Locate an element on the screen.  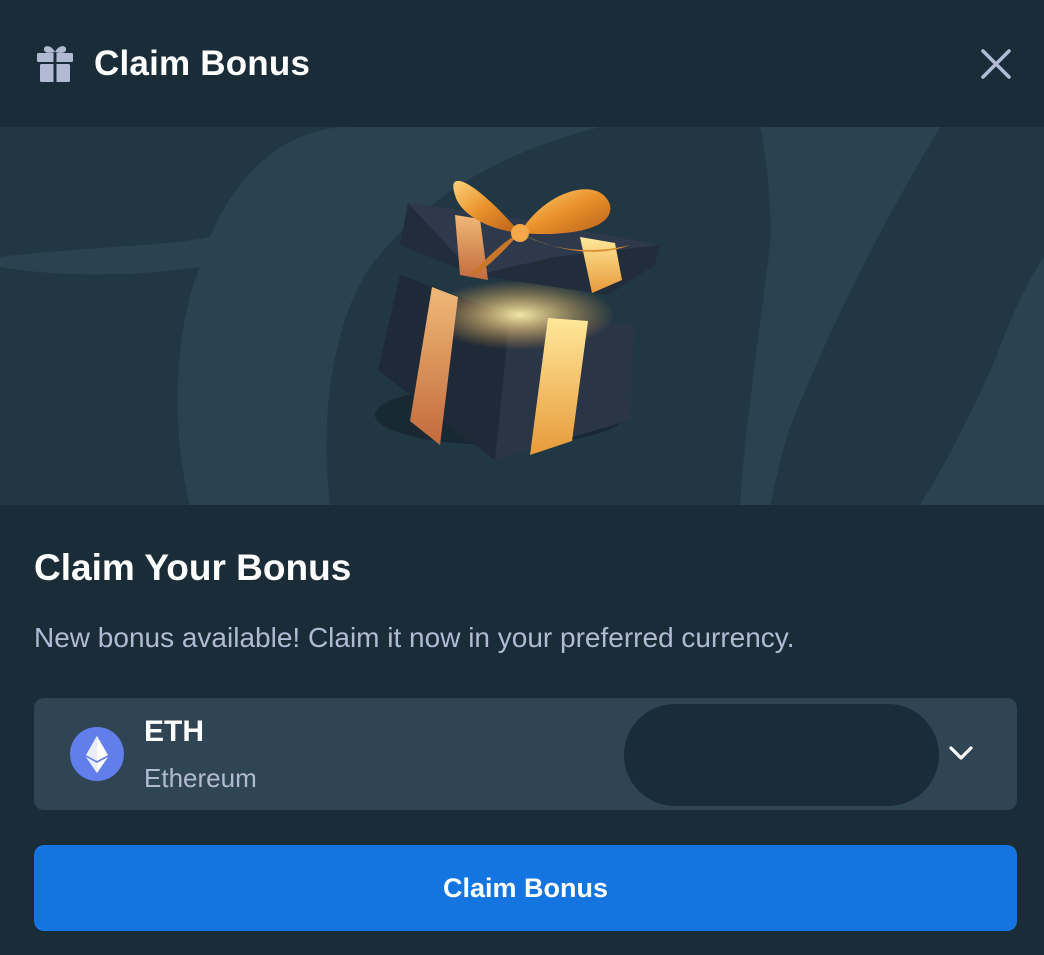
chevron-down-icon is located at coordinates (961, 753).